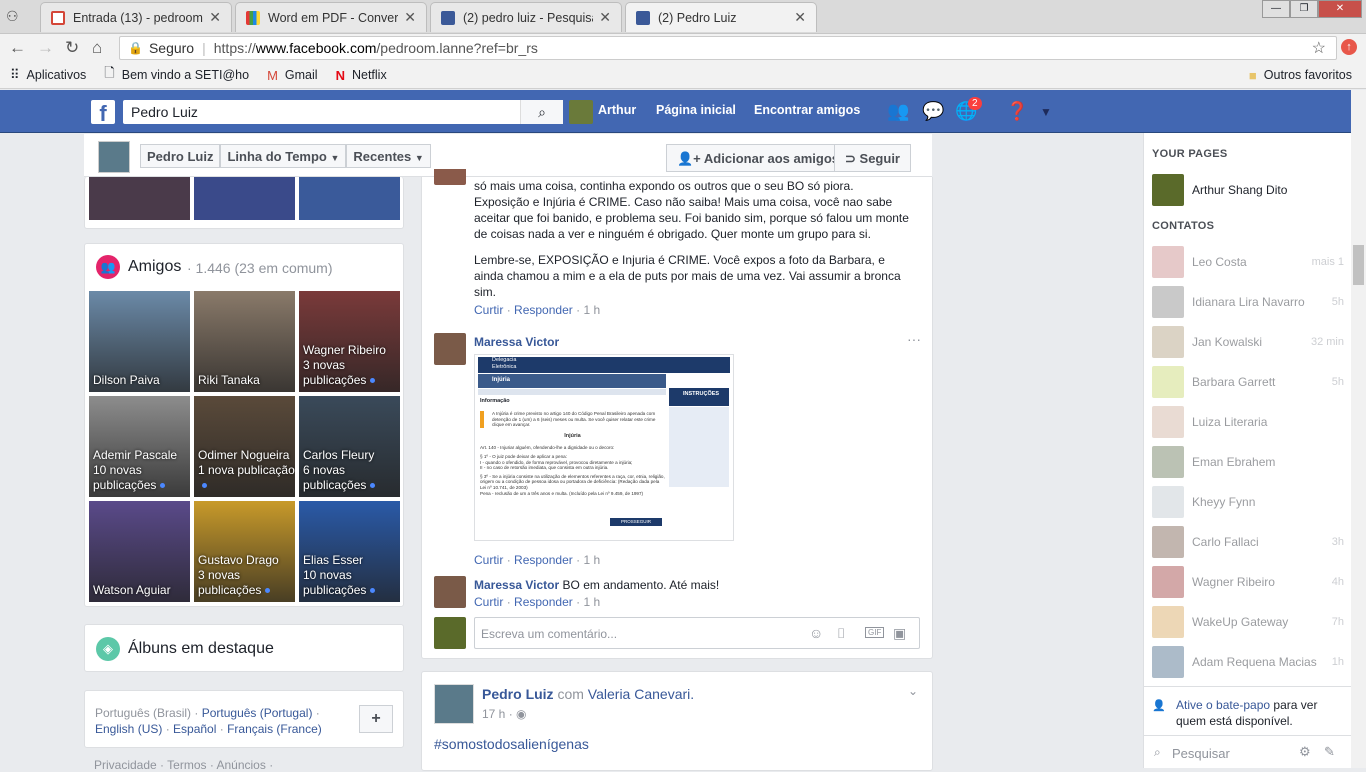 Image resolution: width=1366 pixels, height=772 pixels. I want to click on contact-item: WakeUp Gateway 7h, so click(1248, 622).